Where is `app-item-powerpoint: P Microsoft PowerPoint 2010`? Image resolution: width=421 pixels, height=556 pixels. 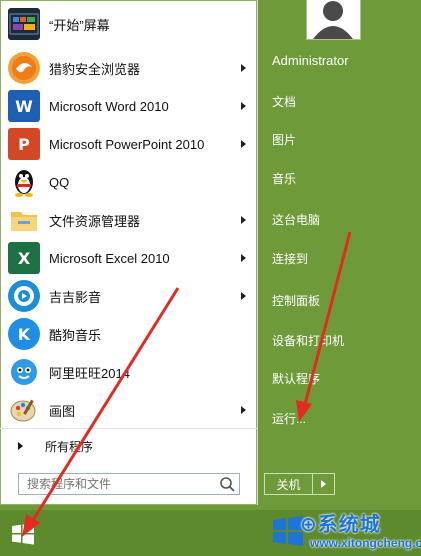 app-item-powerpoint: P Microsoft PowerPoint 2010 is located at coordinates (129, 144).